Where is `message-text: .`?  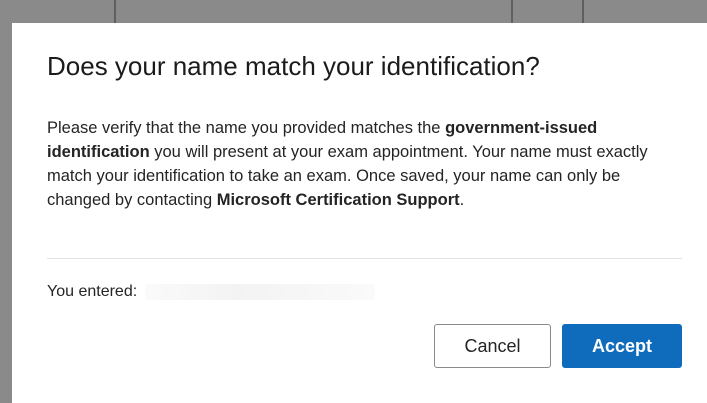 message-text: . is located at coordinates (462, 200).